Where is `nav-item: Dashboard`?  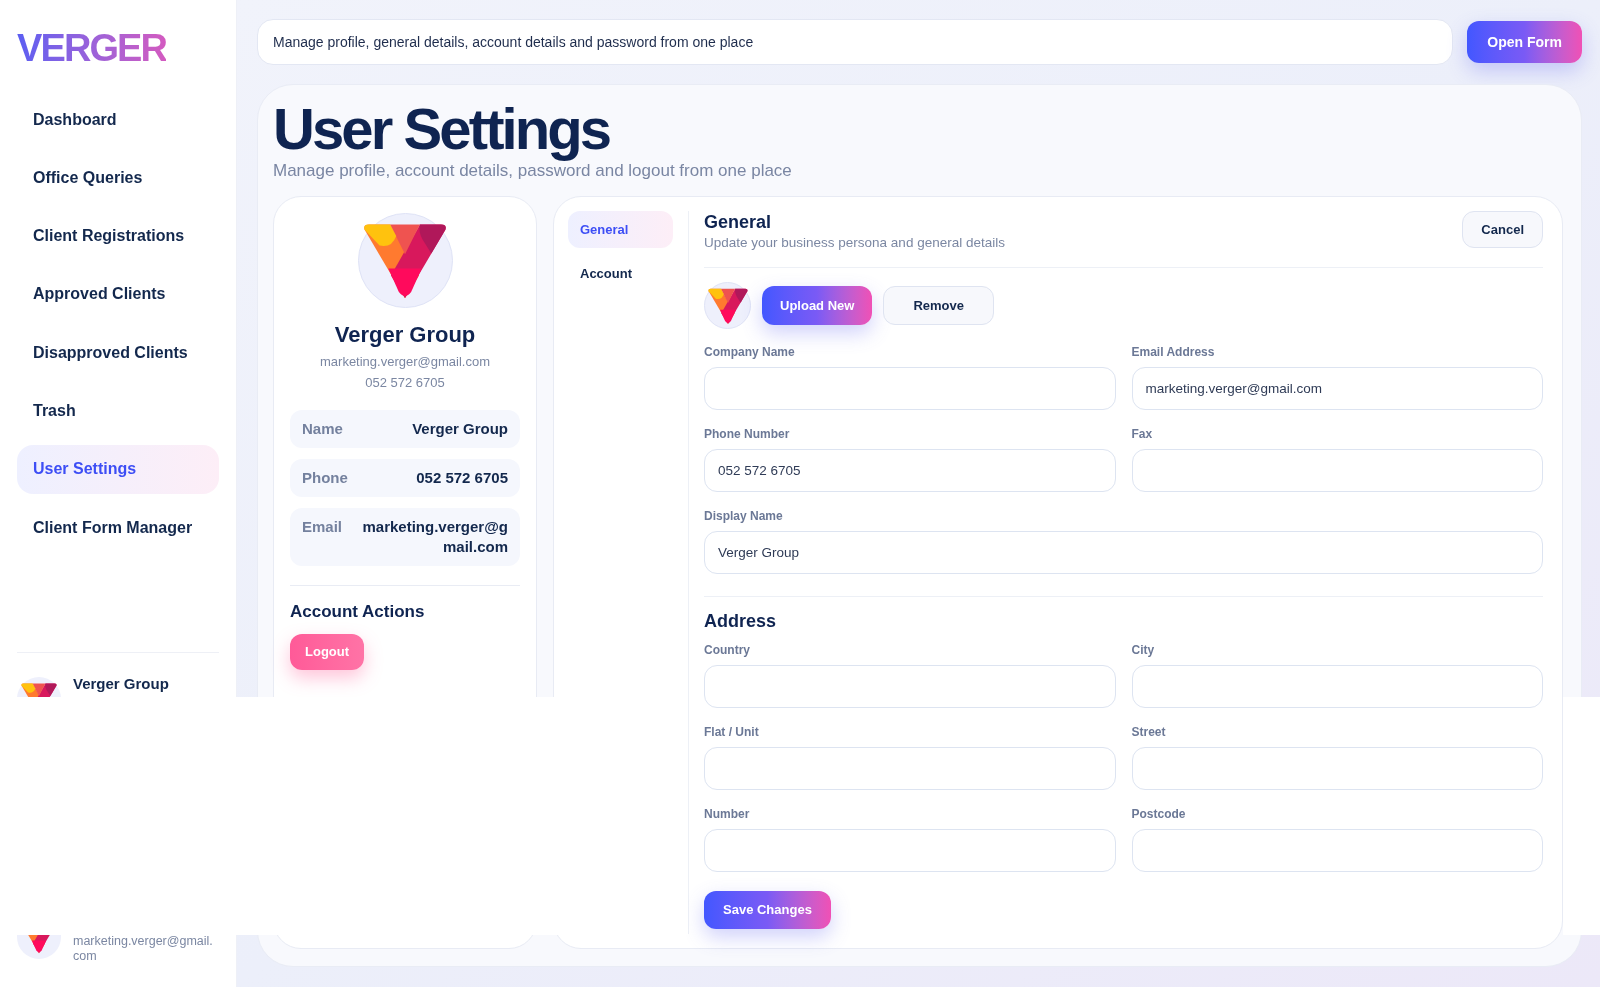 nav-item: Dashboard is located at coordinates (118, 119).